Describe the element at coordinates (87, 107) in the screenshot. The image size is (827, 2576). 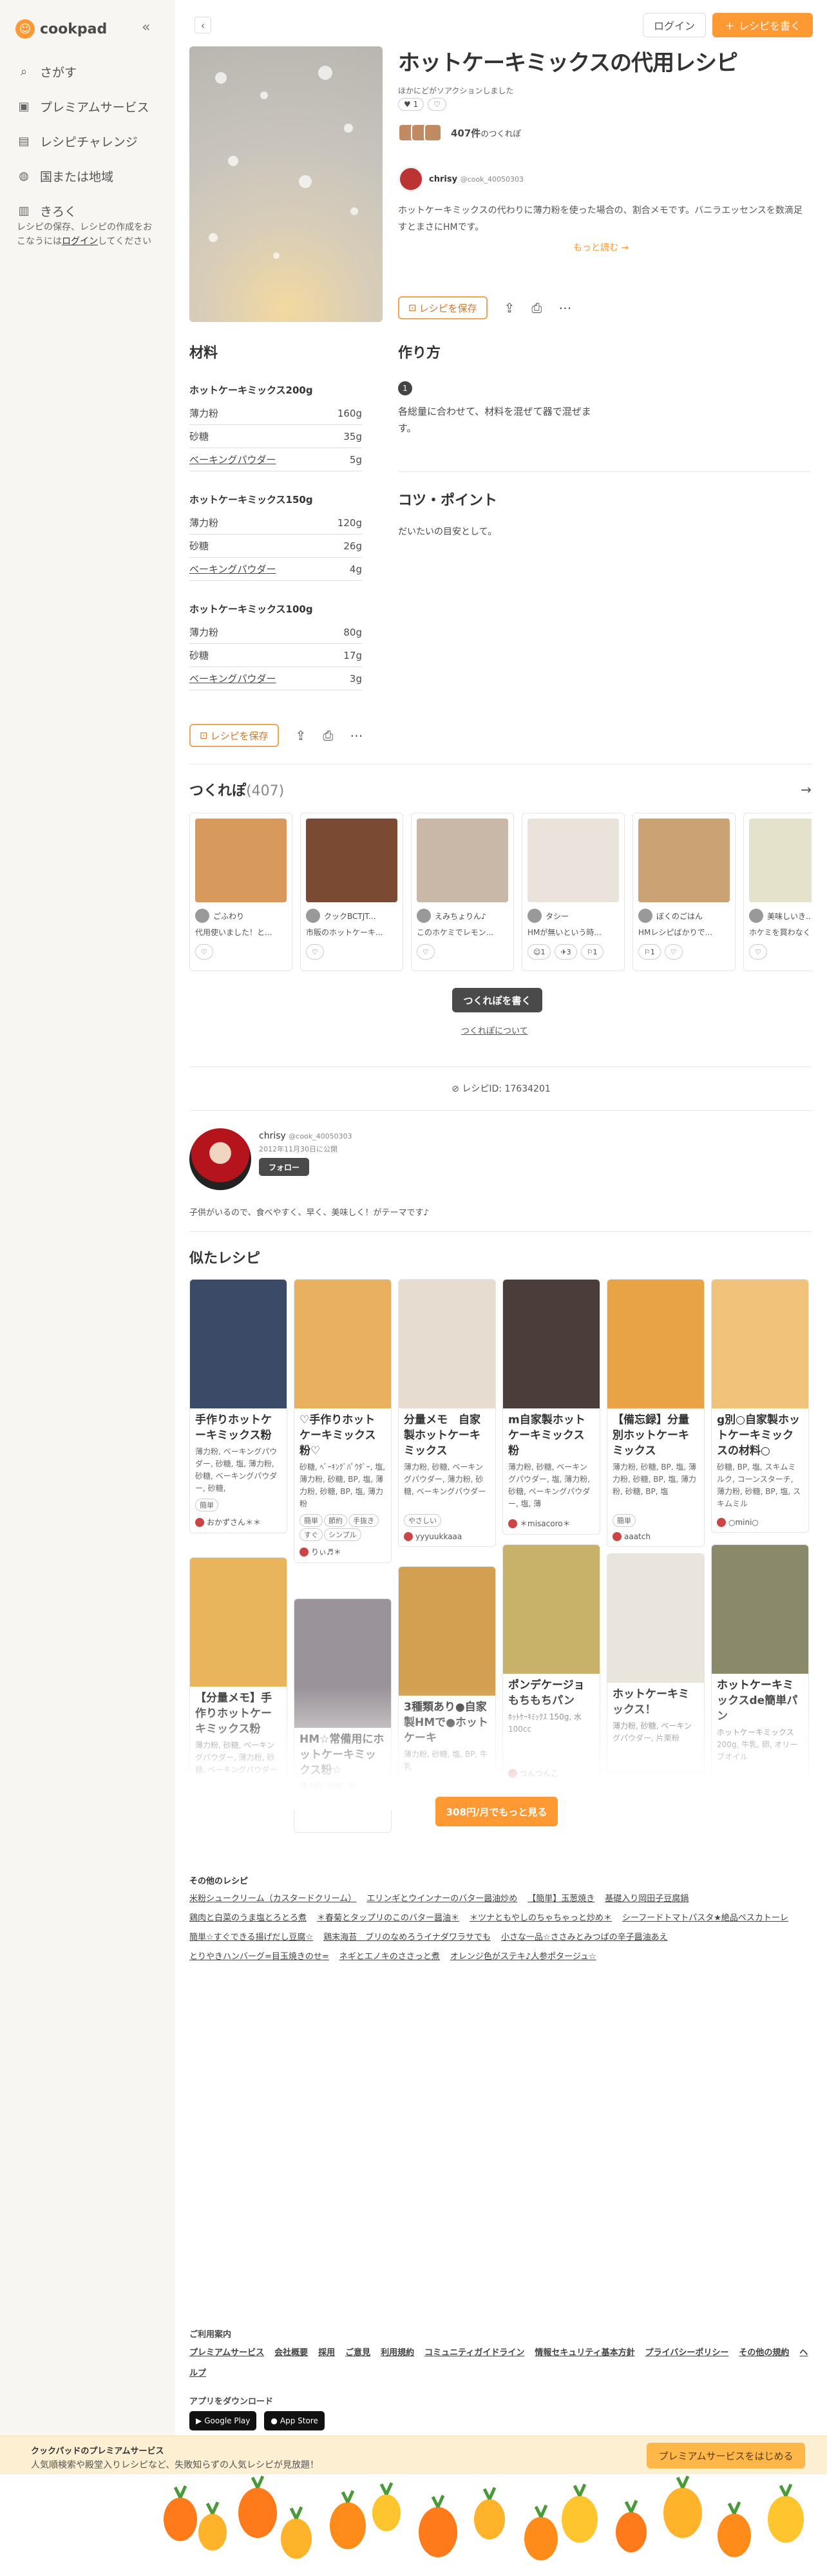
I see `sidebar-item: ▣ プレミアムサービス` at that location.